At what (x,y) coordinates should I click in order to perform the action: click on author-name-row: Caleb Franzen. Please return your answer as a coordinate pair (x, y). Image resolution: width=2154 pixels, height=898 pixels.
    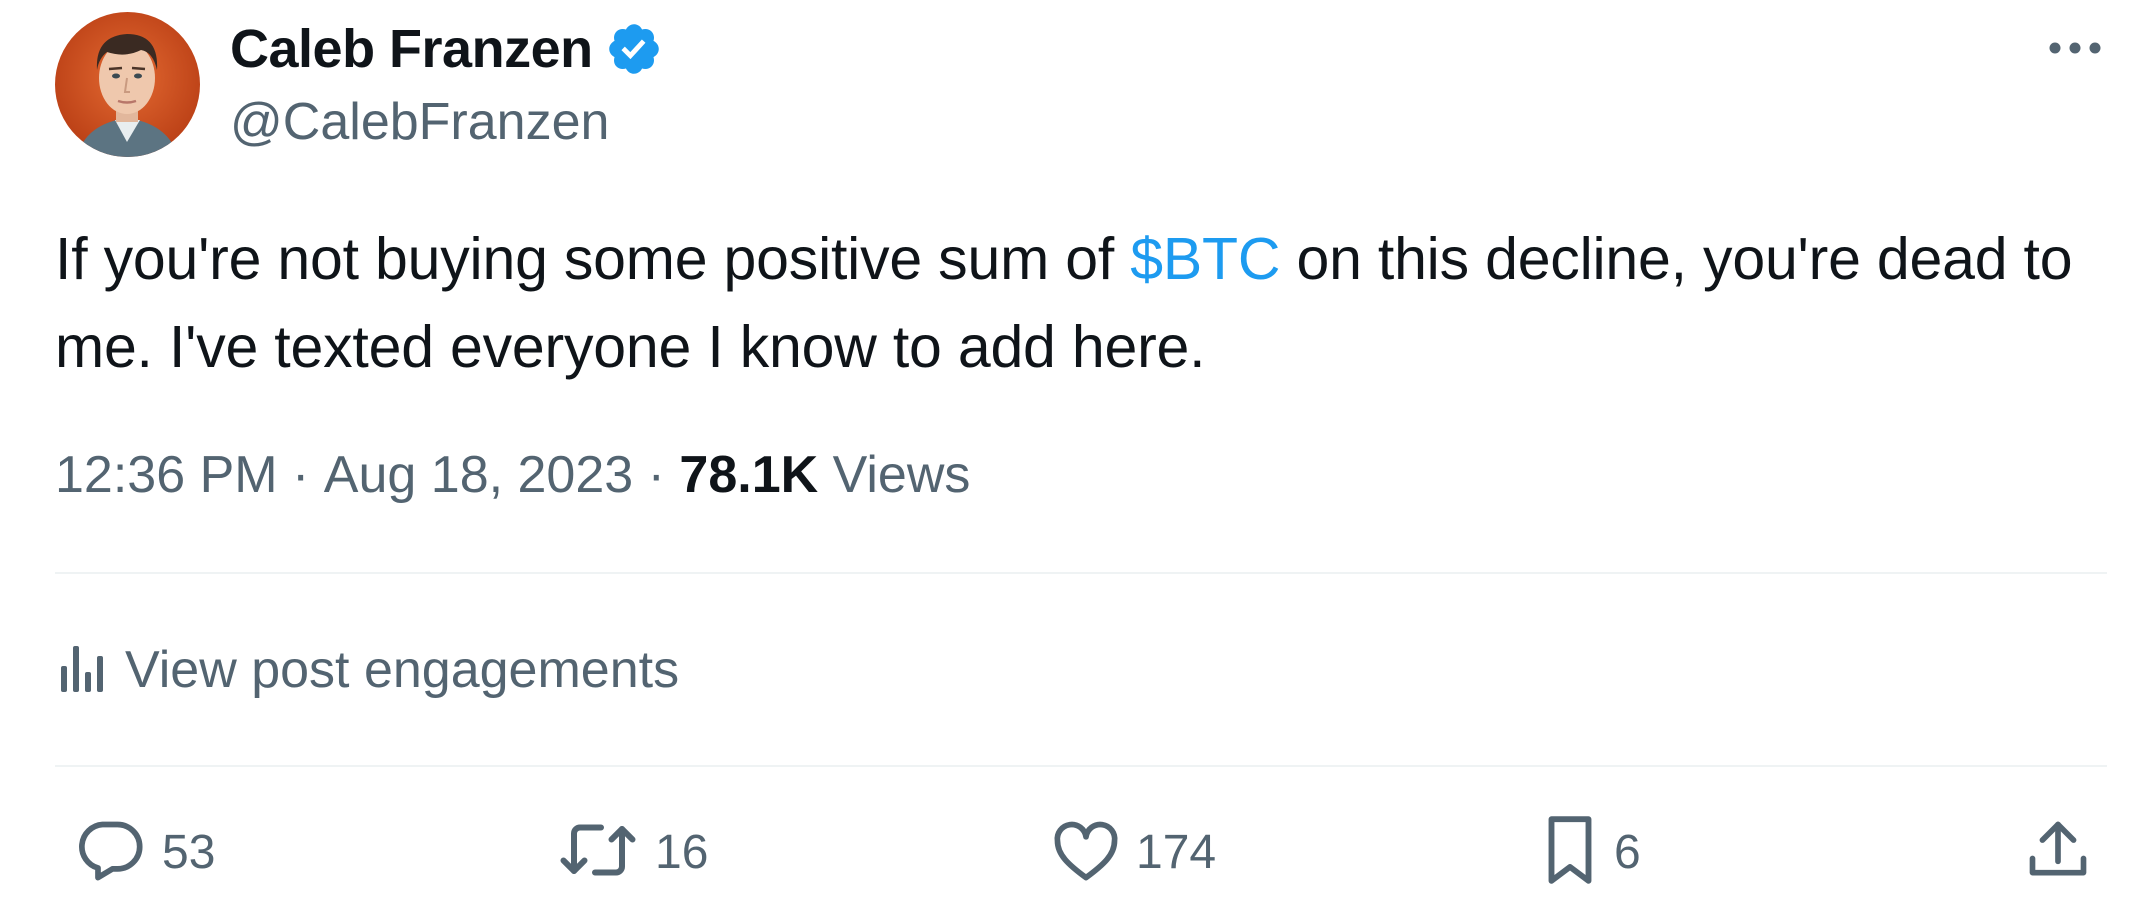
    Looking at the image, I should click on (446, 49).